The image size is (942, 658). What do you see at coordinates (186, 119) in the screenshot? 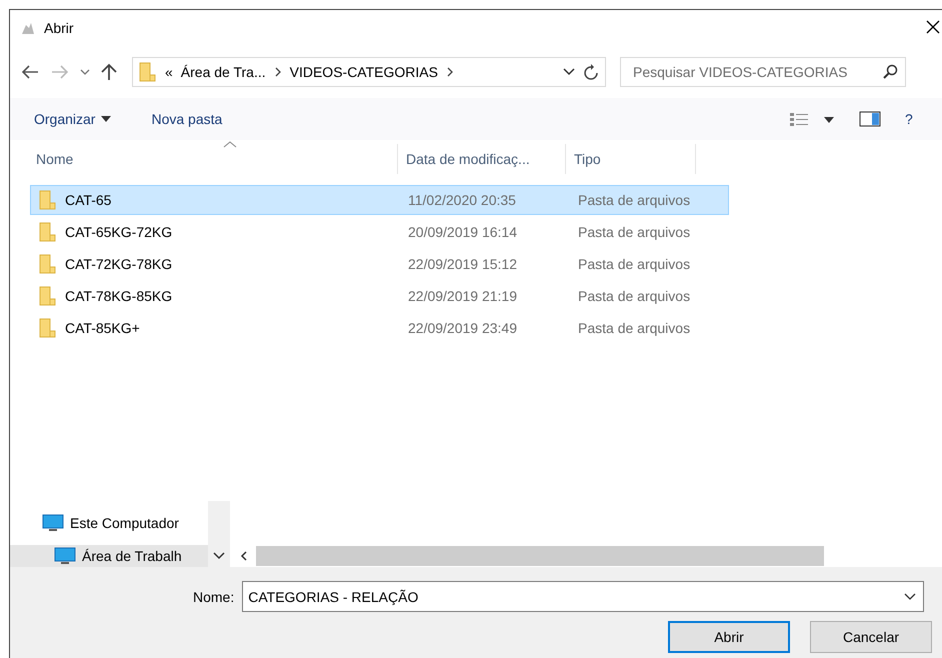
I see `new-folder-button: Nova pasta` at bounding box center [186, 119].